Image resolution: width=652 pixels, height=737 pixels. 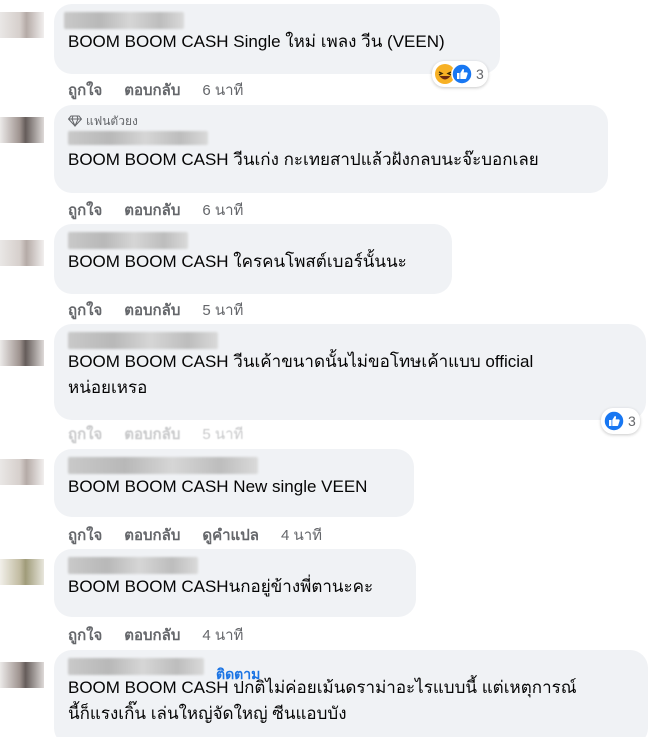 I want to click on comment-text: BOOM BOOM CASHนกอยู่ข้างพี่ตานะคะ, so click(x=221, y=586).